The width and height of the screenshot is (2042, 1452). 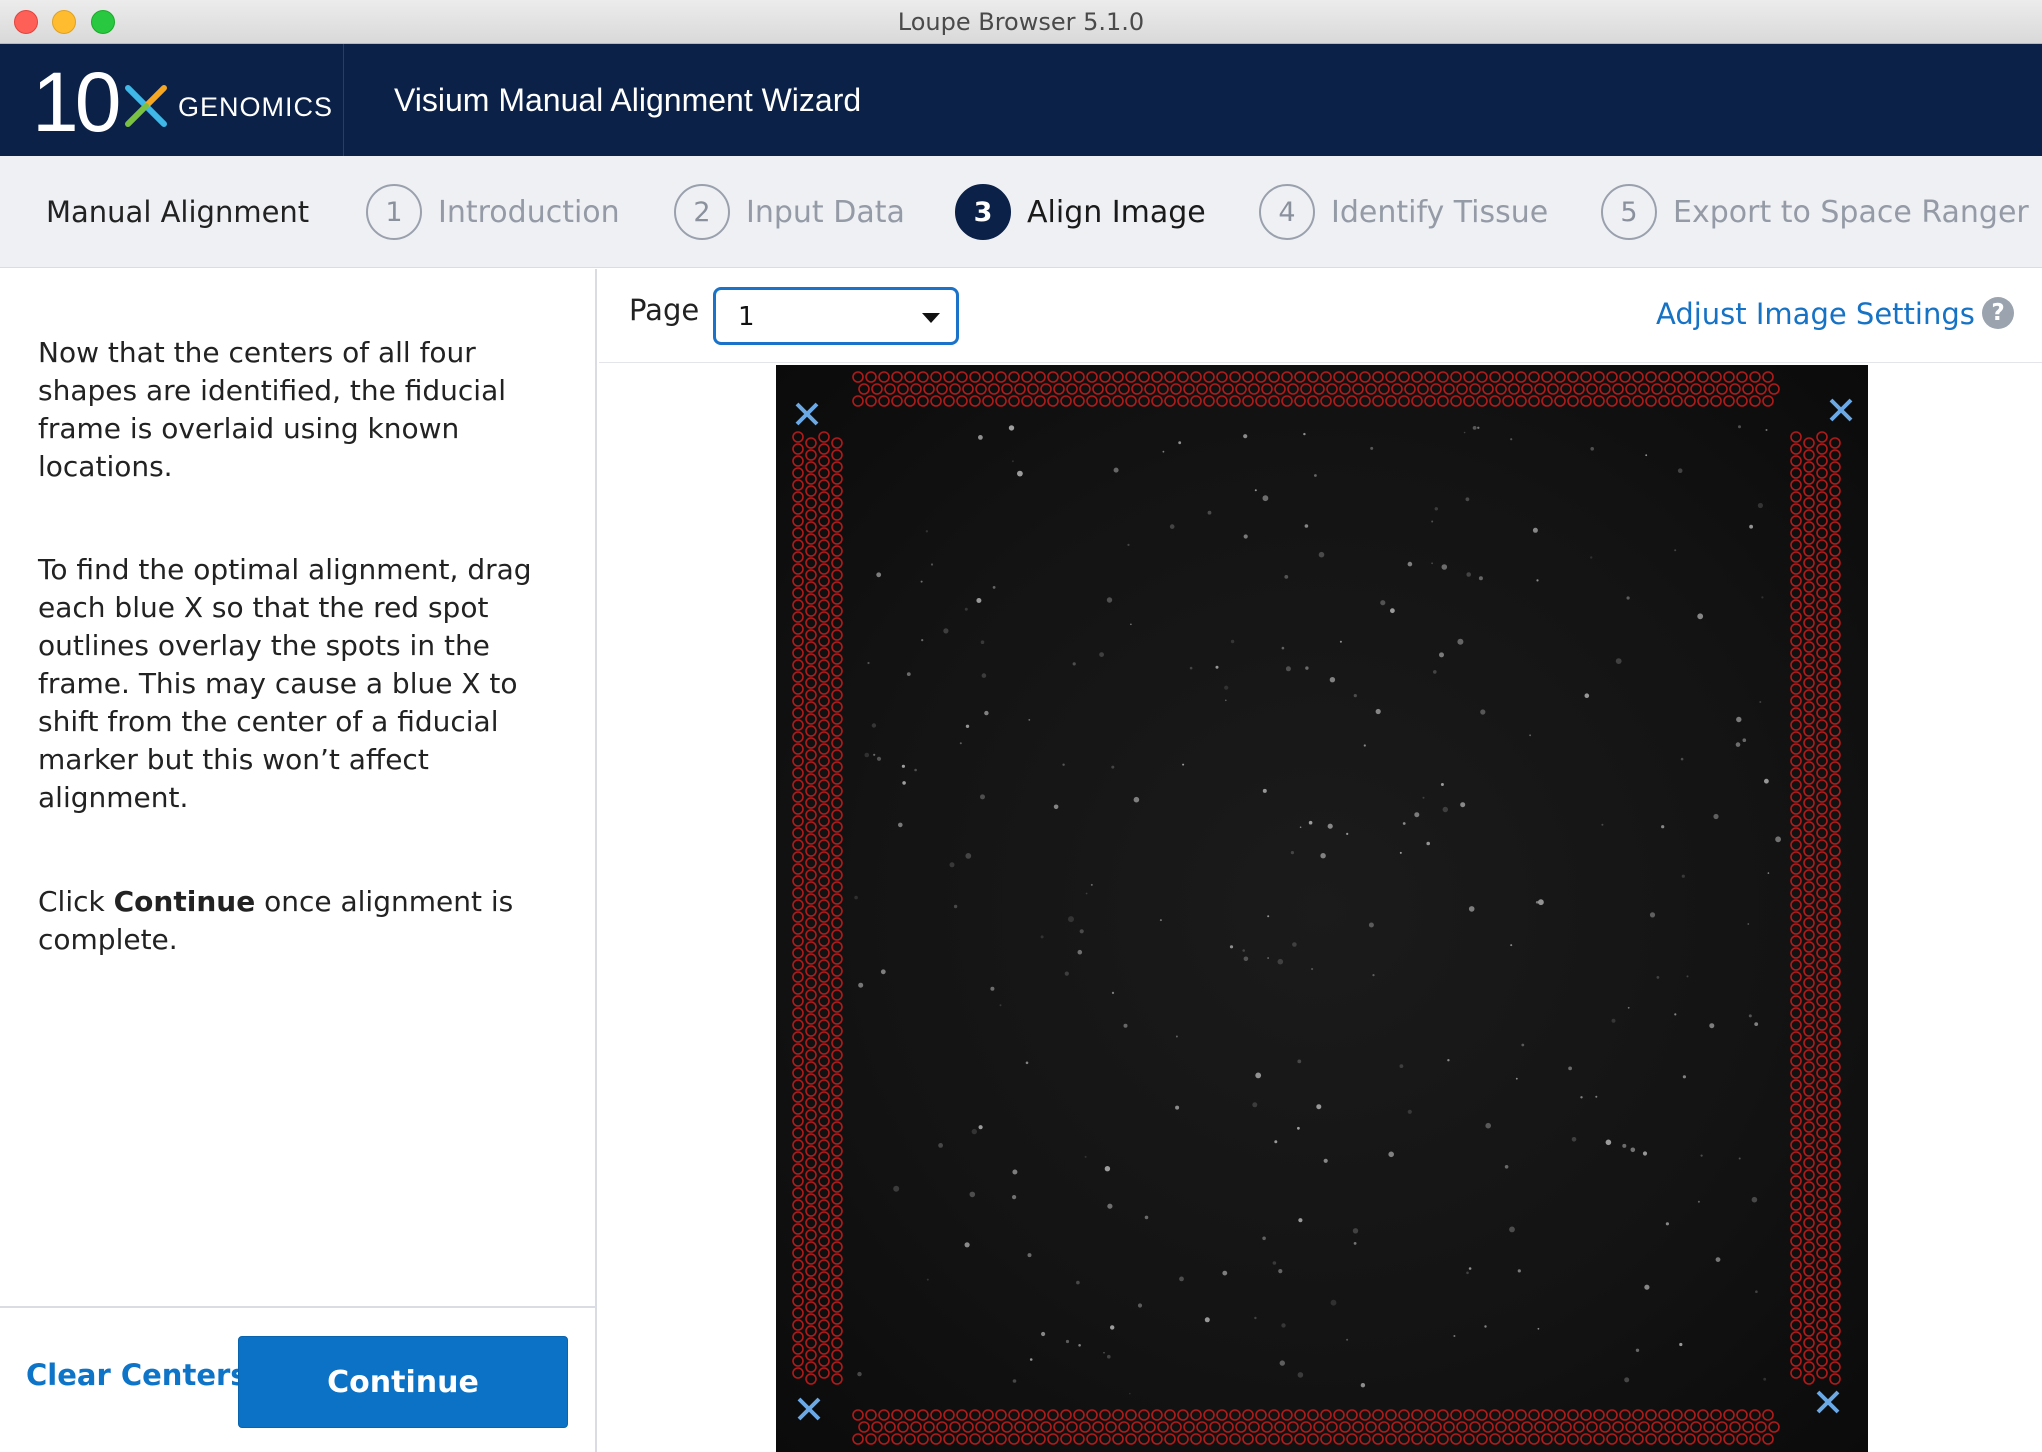 What do you see at coordinates (1080, 212) in the screenshot?
I see `step-align-image: 3 Align Image` at bounding box center [1080, 212].